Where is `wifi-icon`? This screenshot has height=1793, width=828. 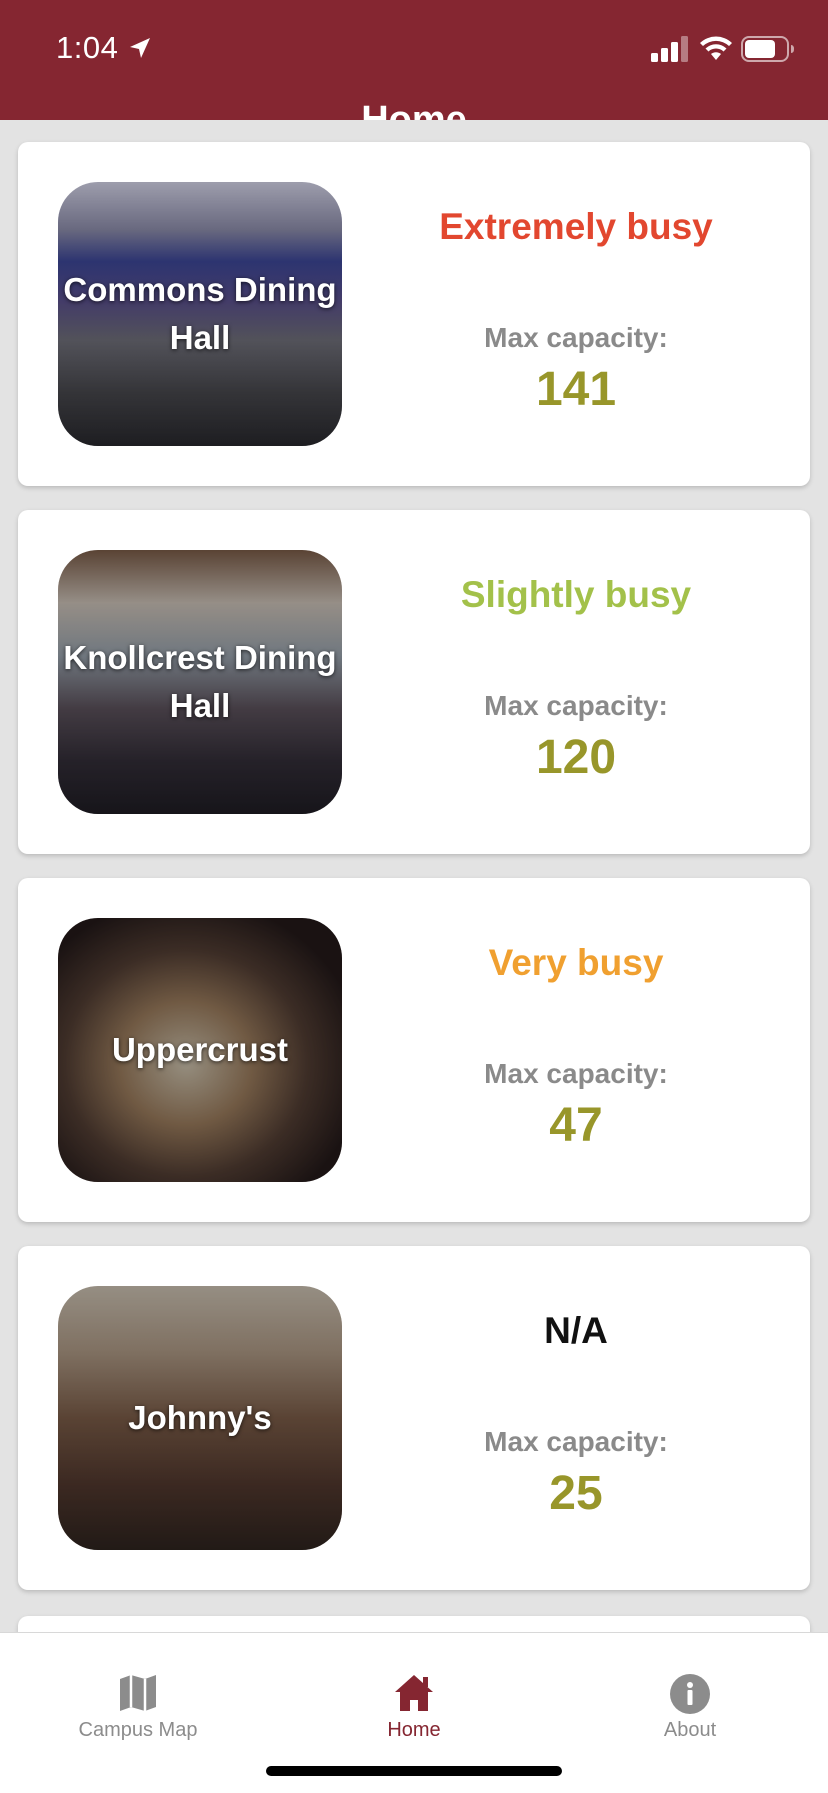
wifi-icon is located at coordinates (716, 48).